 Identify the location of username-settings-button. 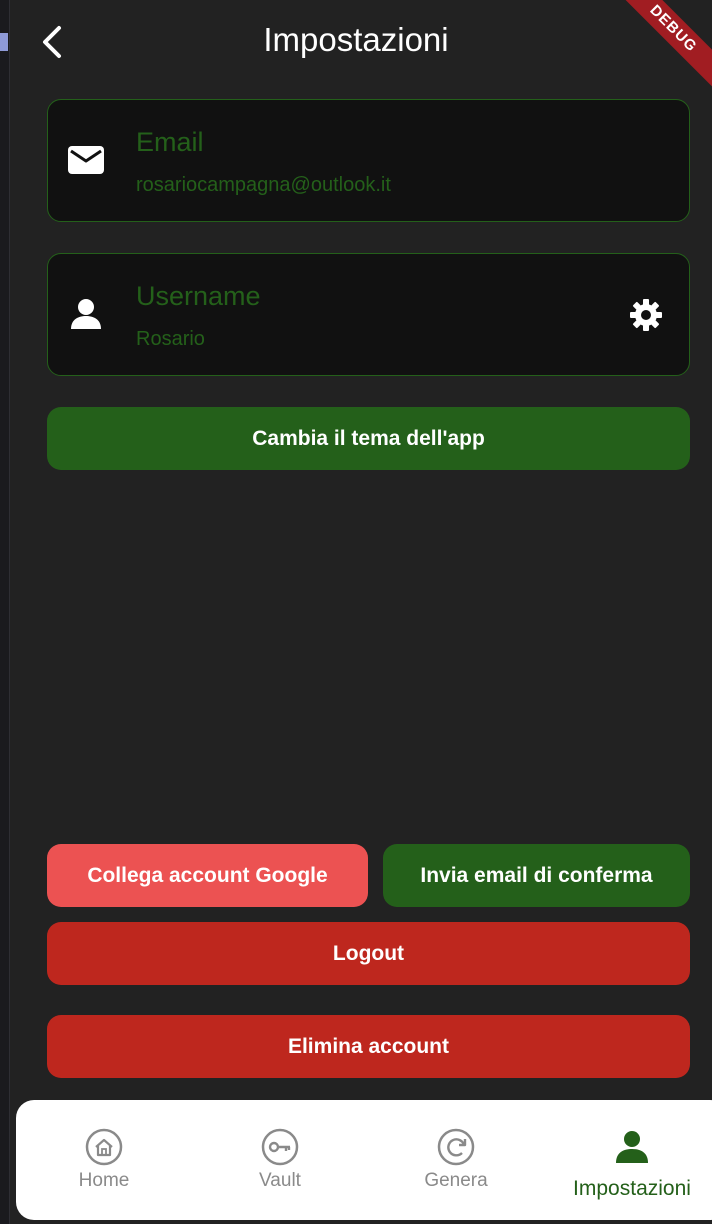
(646, 315).